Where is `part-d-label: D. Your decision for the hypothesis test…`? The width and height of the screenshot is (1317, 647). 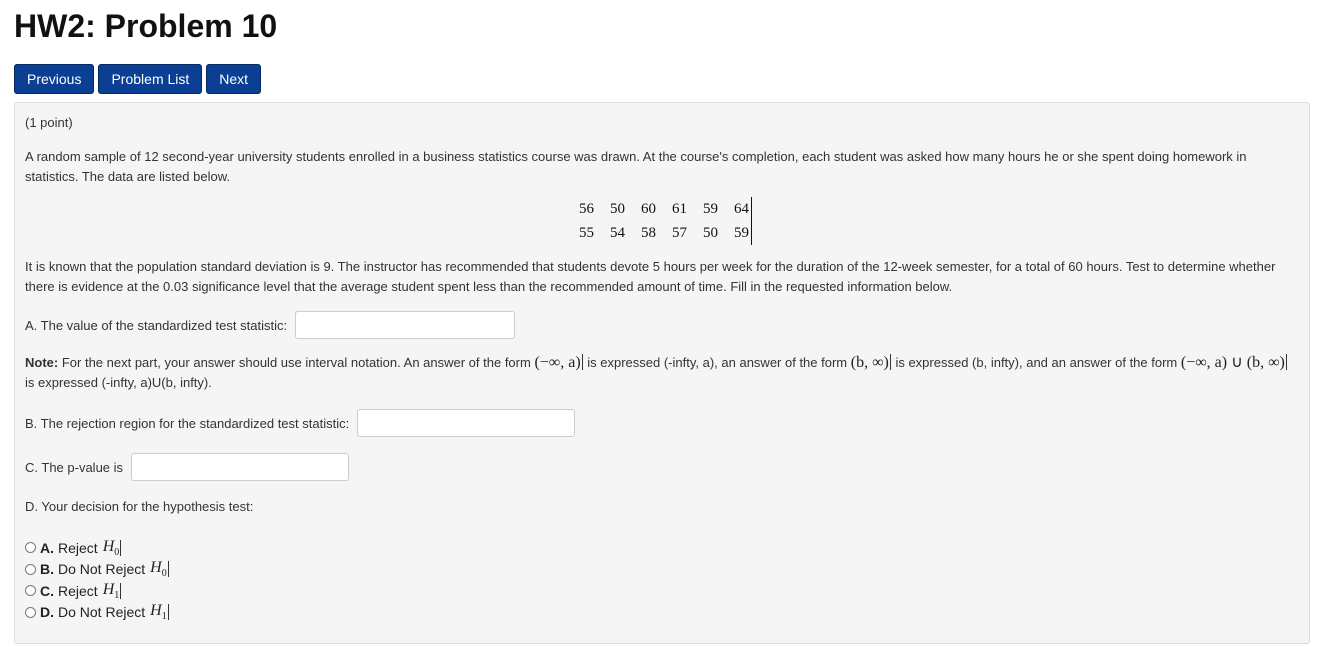
part-d-label: D. Your decision for the hypothesis test… is located at coordinates (139, 506).